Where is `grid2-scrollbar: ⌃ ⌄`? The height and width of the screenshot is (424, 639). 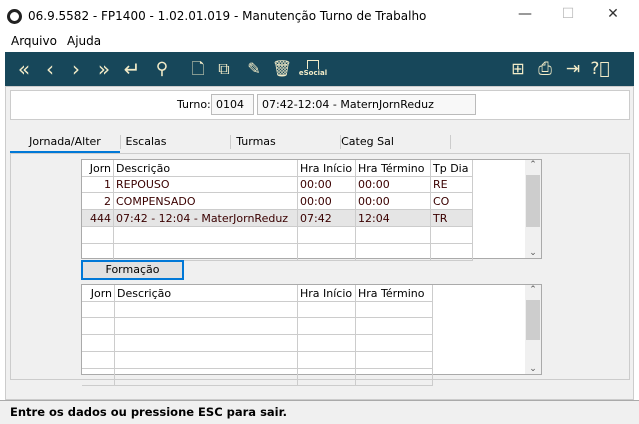 grid2-scrollbar: ⌃ ⌄ is located at coordinates (533, 329).